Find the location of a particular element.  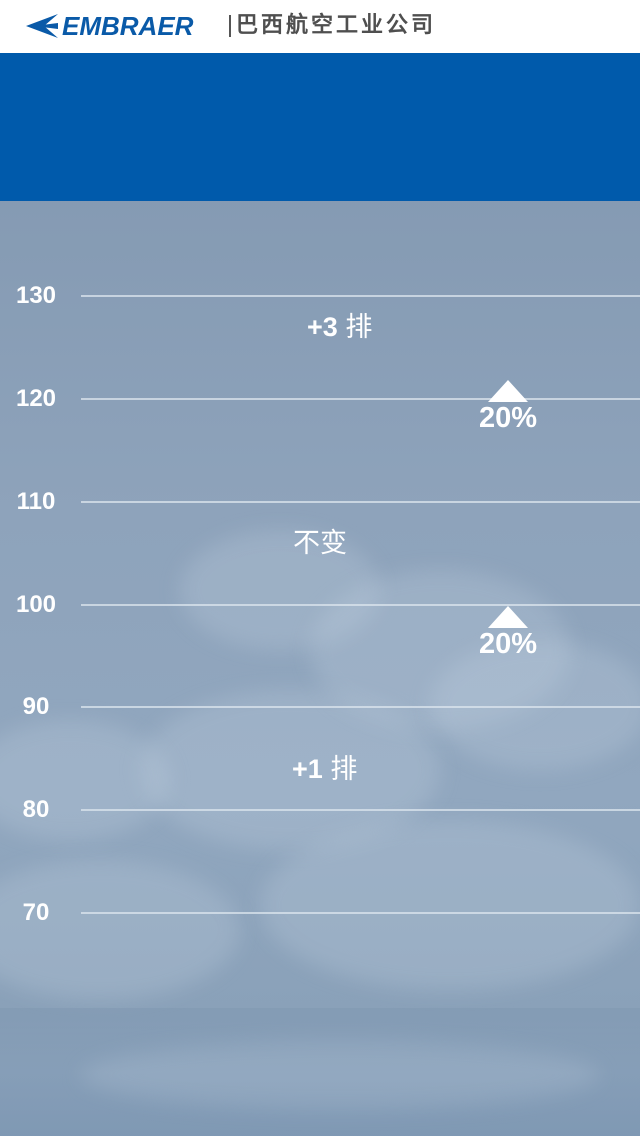

brand-divider is located at coordinates (230, 26).